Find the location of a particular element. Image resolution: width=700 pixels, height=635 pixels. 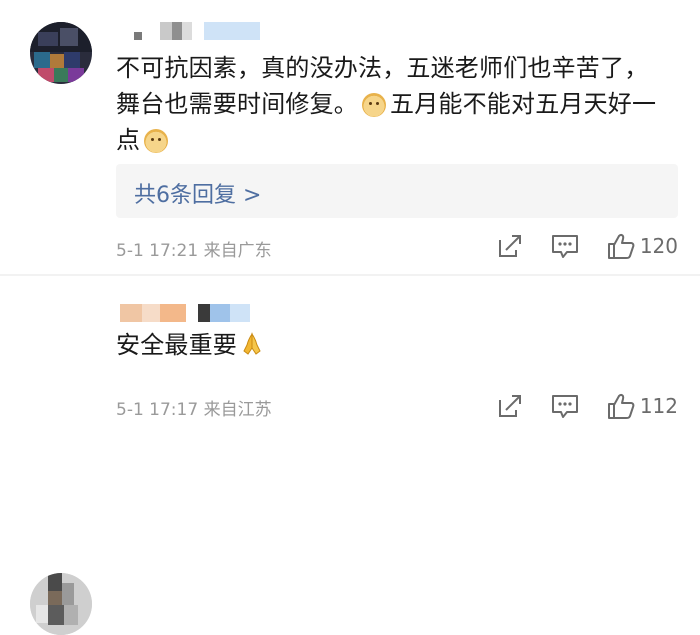

comment-time: 5-1 17:17 is located at coordinates (157, 410).